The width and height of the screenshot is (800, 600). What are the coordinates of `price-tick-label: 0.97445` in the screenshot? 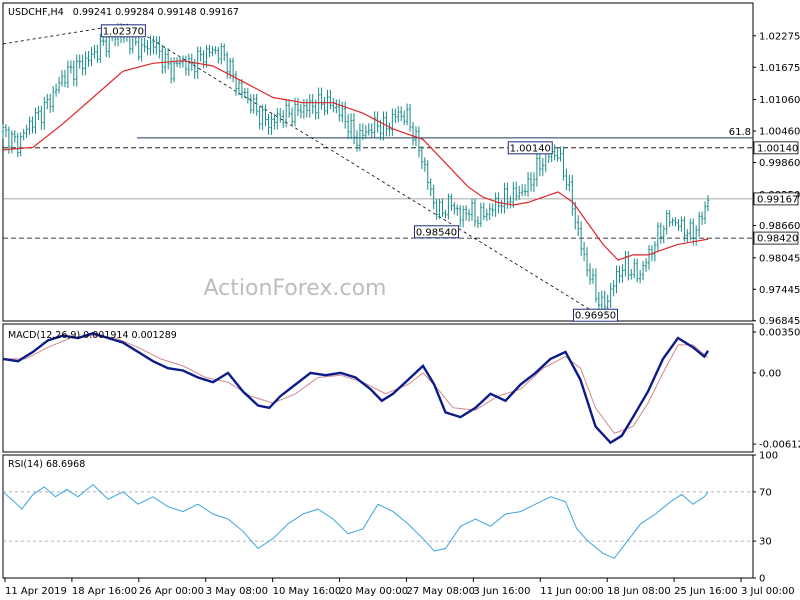 It's located at (779, 290).